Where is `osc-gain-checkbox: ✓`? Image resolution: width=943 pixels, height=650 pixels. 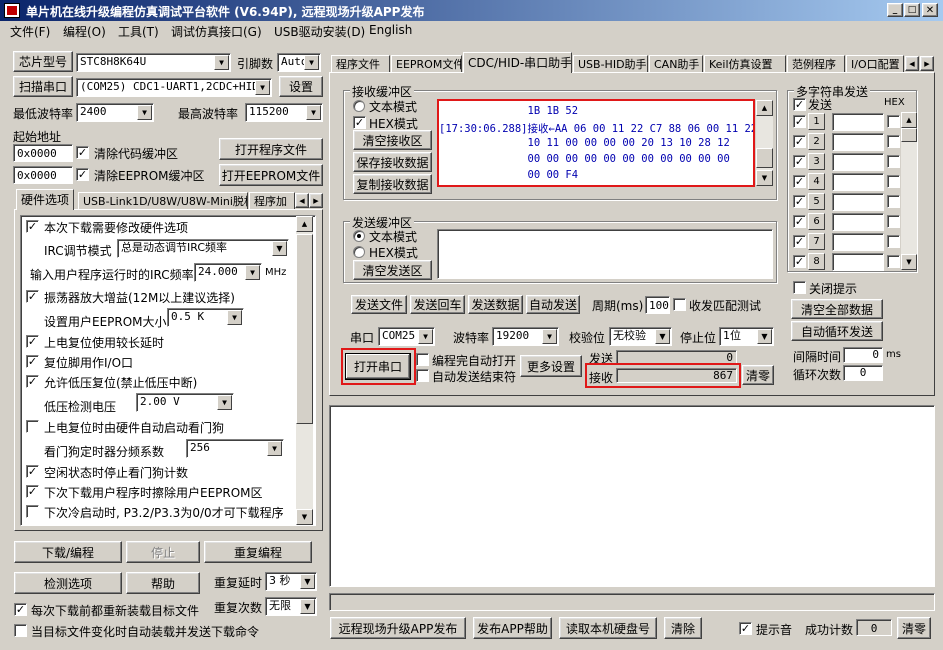
osc-gain-checkbox: ✓ is located at coordinates (32, 296).